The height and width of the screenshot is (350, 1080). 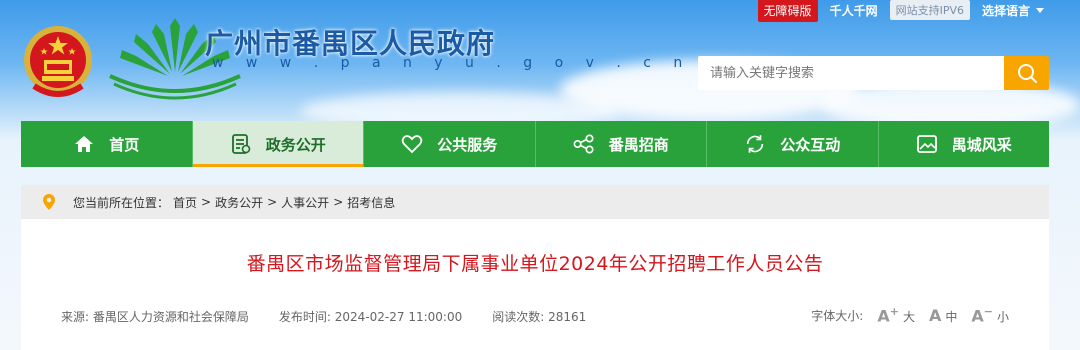 What do you see at coordinates (107, 144) in the screenshot?
I see `nav-item-home: 首页` at bounding box center [107, 144].